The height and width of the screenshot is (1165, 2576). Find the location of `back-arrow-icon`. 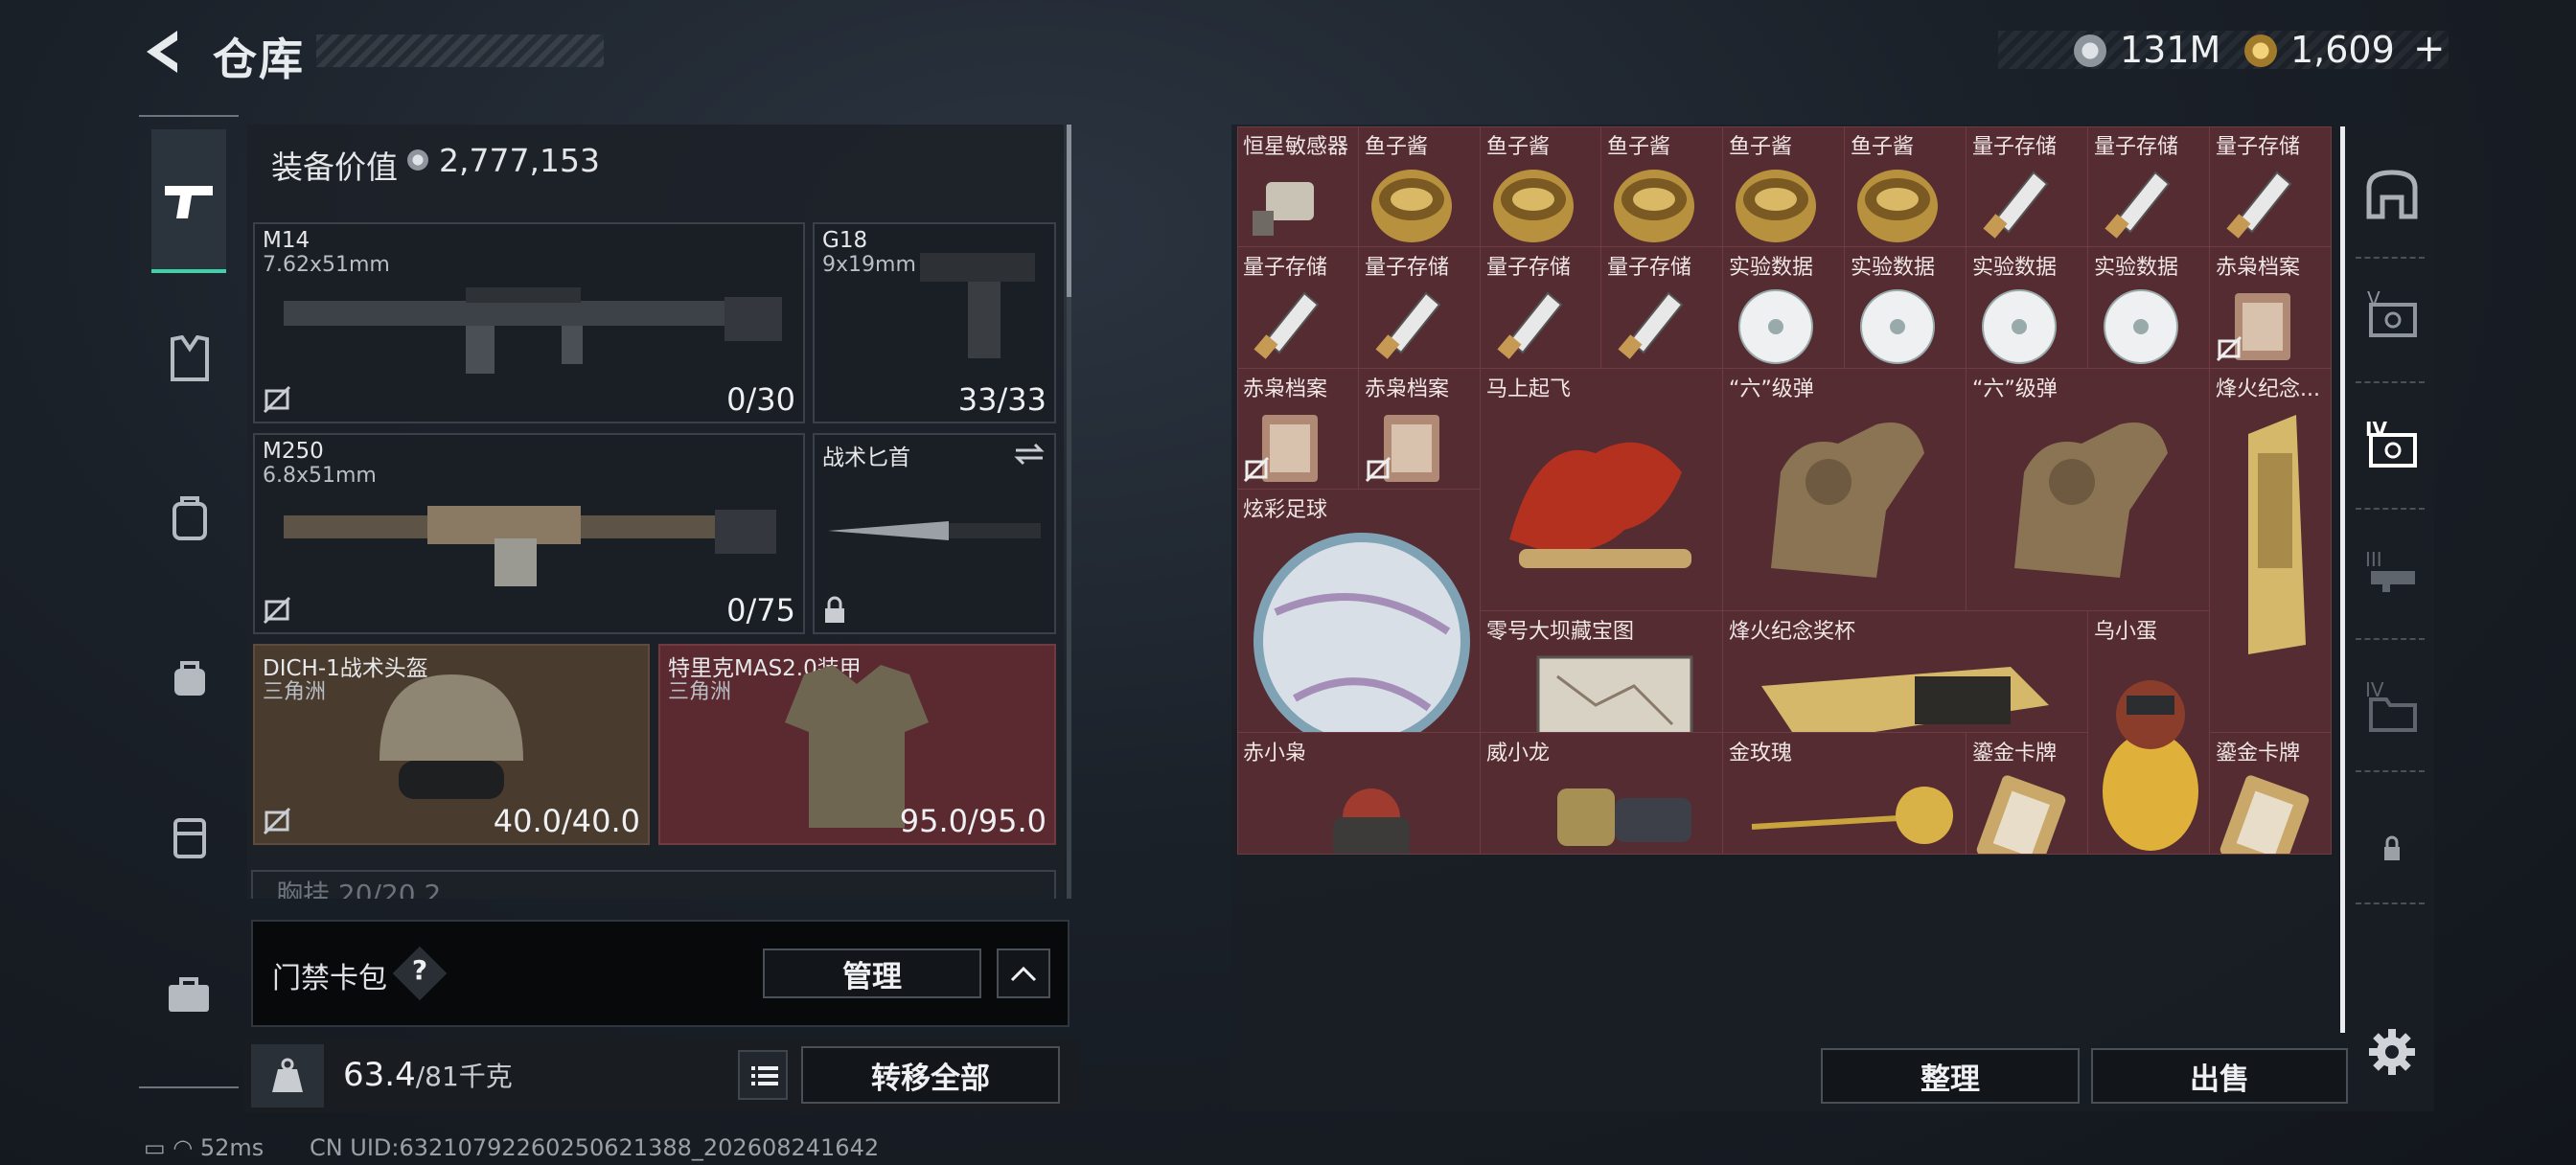

back-arrow-icon is located at coordinates (163, 52).